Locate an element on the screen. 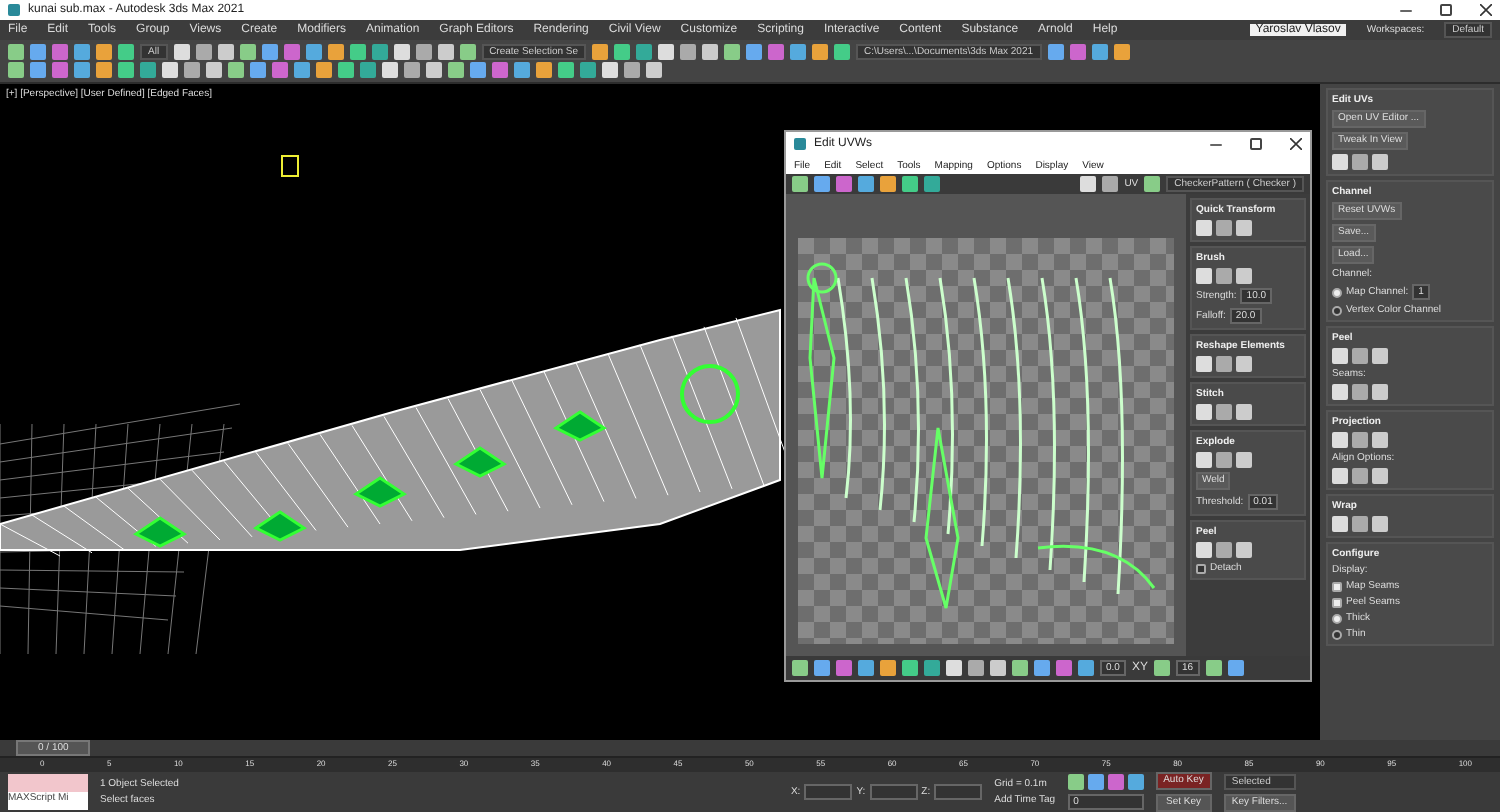  maximize-icon is located at coordinates (1256, 144).